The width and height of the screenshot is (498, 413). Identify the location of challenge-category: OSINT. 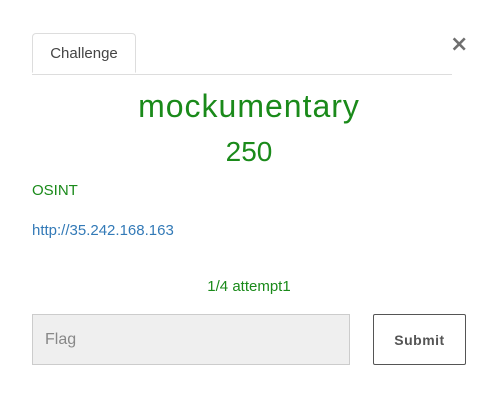
(55, 190).